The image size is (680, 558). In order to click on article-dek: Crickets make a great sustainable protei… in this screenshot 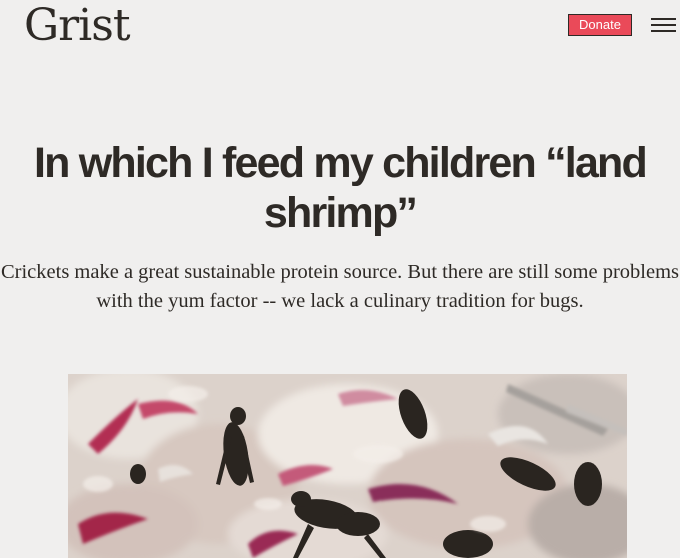, I will do `click(339, 286)`.